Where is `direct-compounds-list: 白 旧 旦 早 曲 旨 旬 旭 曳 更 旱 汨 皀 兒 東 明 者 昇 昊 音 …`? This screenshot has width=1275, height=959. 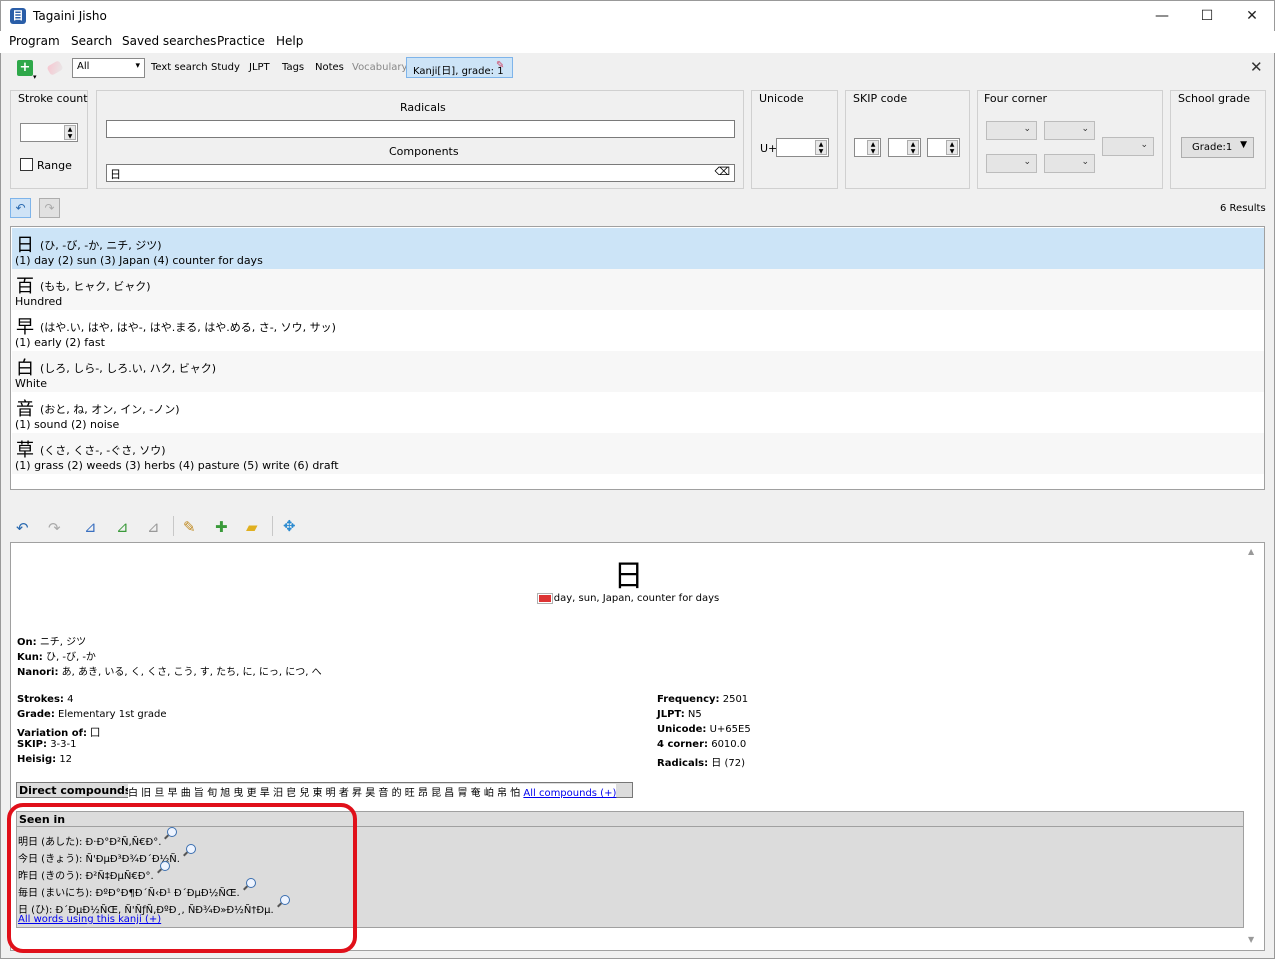
direct-compounds-list: 白 旧 旦 早 曲 旨 旬 旭 曳 更 旱 汨 皀 兒 東 明 者 昇 昊 音 … is located at coordinates (372, 791).